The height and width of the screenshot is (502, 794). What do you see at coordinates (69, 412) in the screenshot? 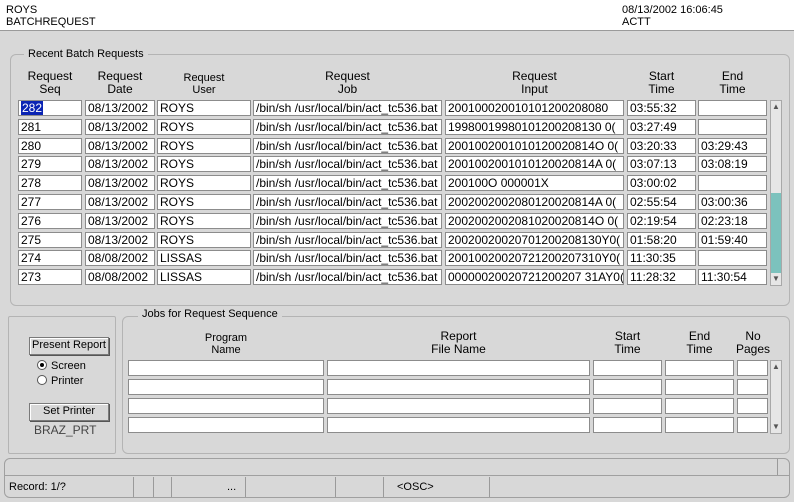
I see `set-printer-button: Set Printer` at bounding box center [69, 412].